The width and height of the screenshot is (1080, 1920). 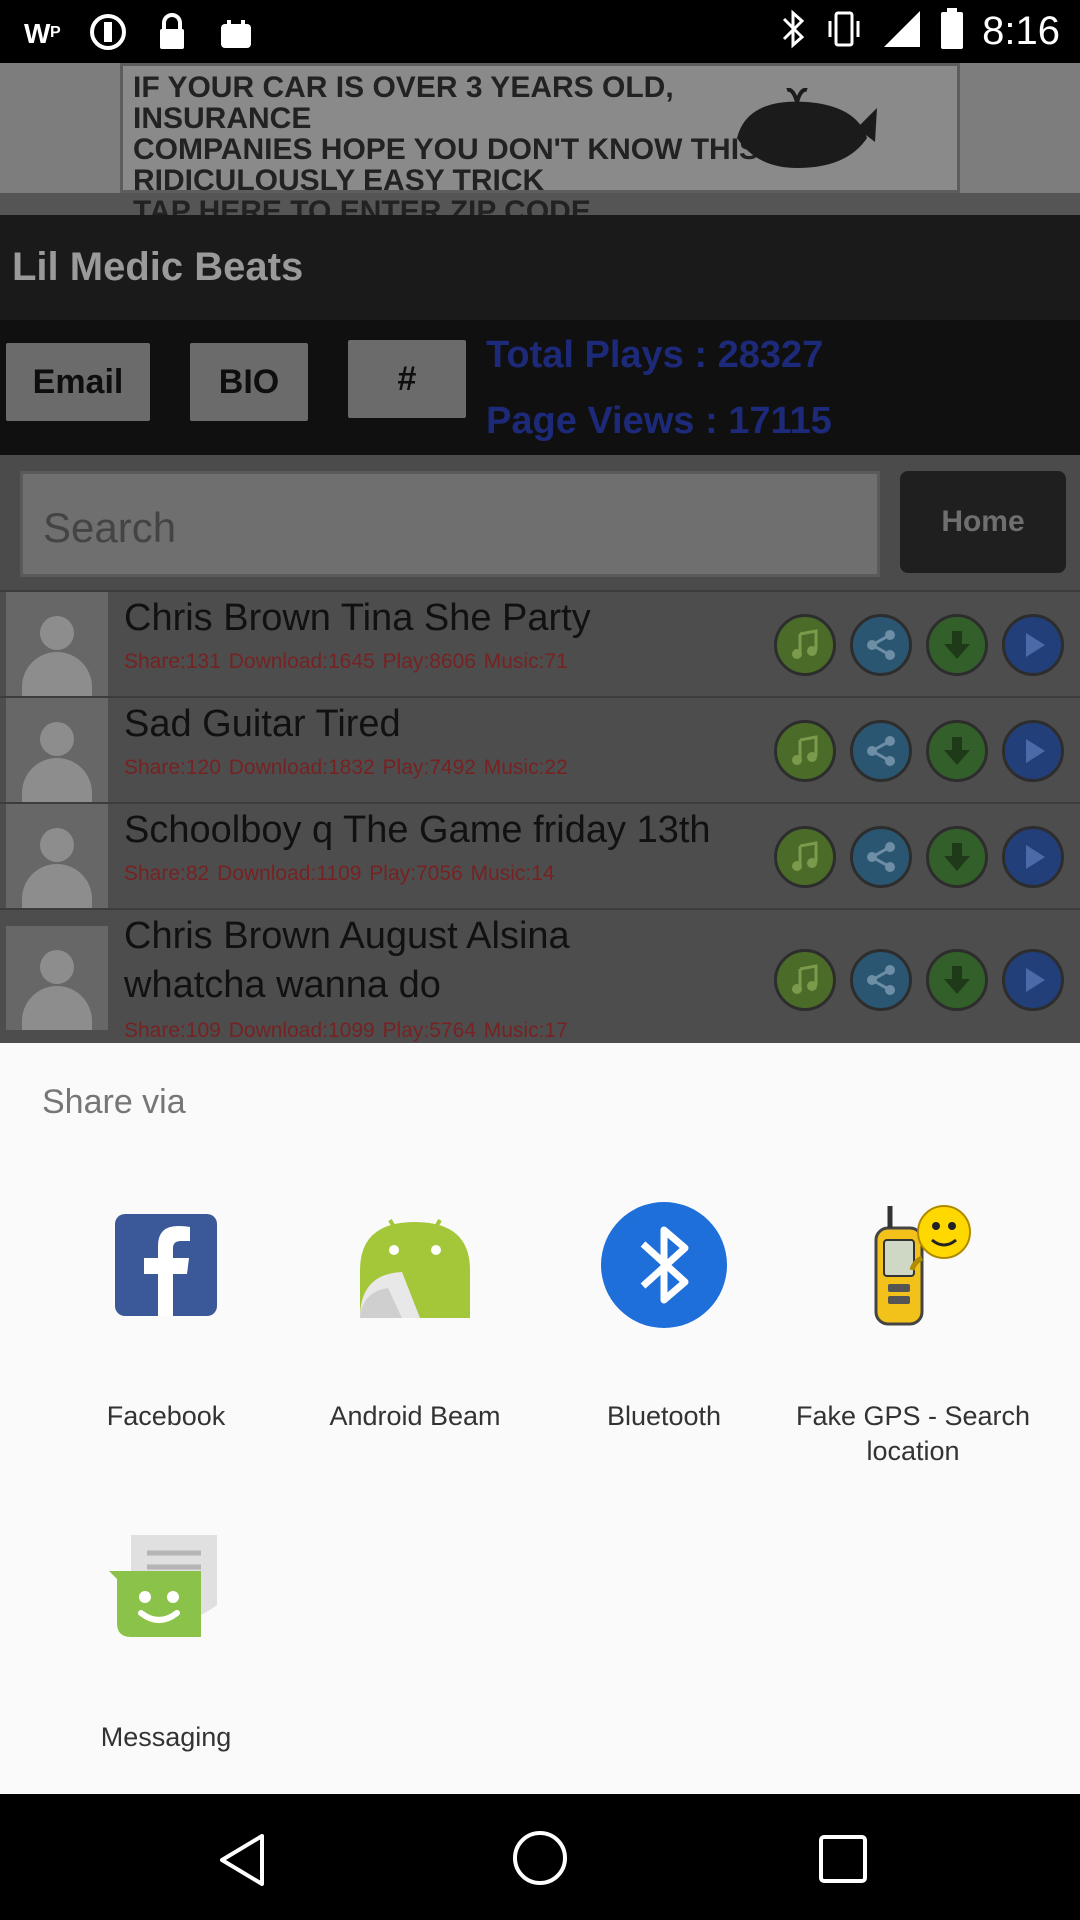 I want to click on messaging-label: Messaging, so click(x=166, y=1737).